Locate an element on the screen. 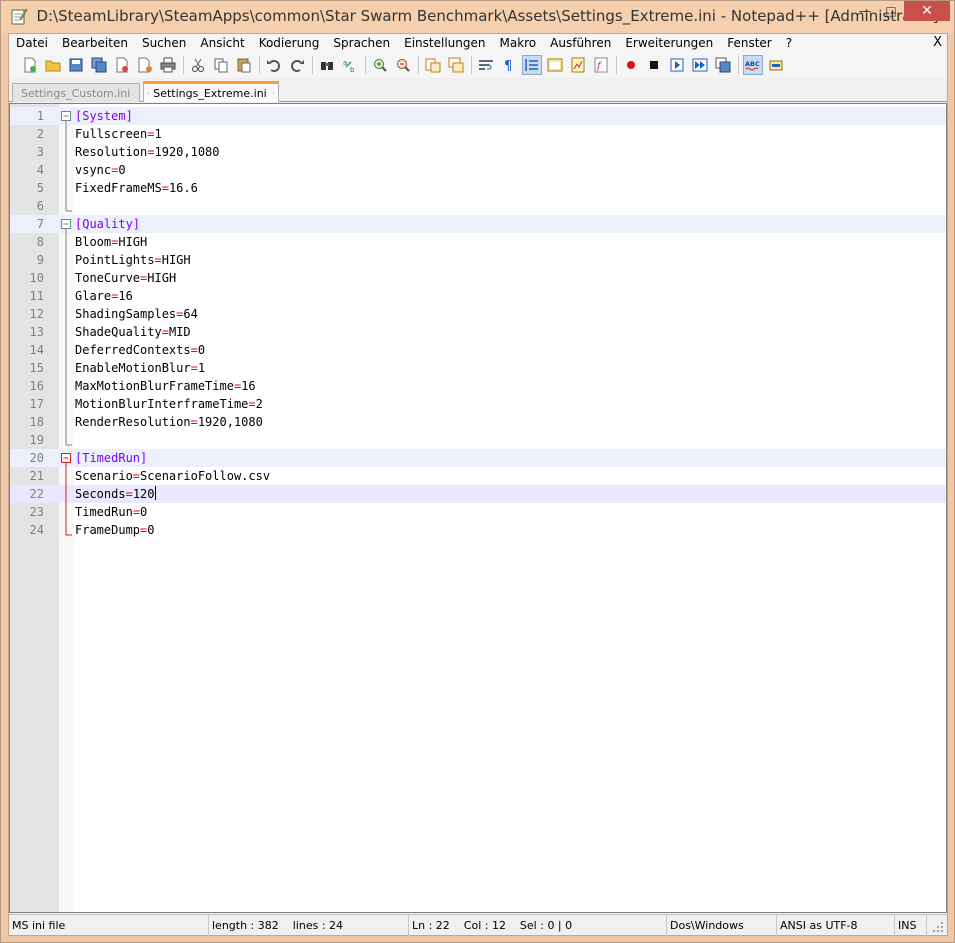 The width and height of the screenshot is (955, 943). editor-line: 1 [System] is located at coordinates (478, 116).